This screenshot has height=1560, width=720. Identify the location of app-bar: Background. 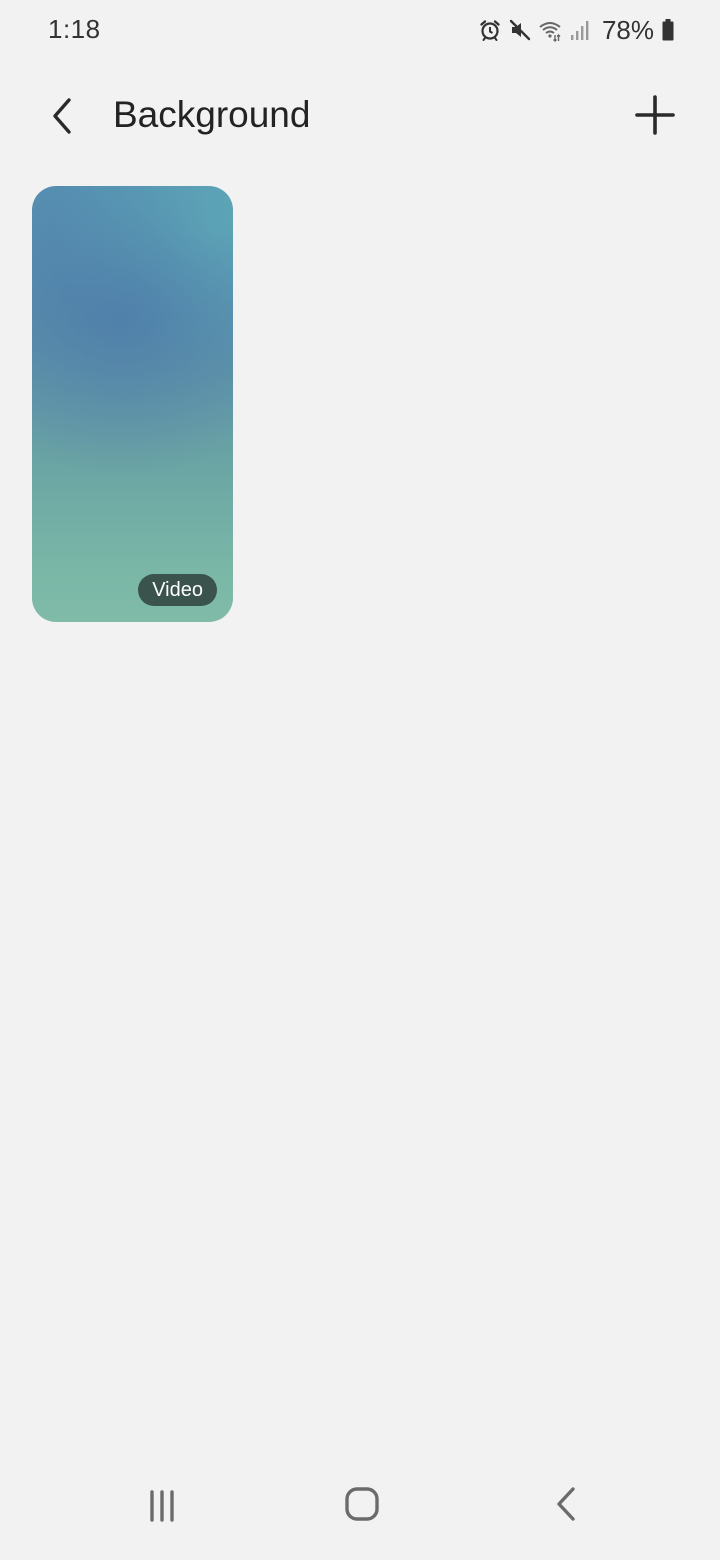
(360, 115).